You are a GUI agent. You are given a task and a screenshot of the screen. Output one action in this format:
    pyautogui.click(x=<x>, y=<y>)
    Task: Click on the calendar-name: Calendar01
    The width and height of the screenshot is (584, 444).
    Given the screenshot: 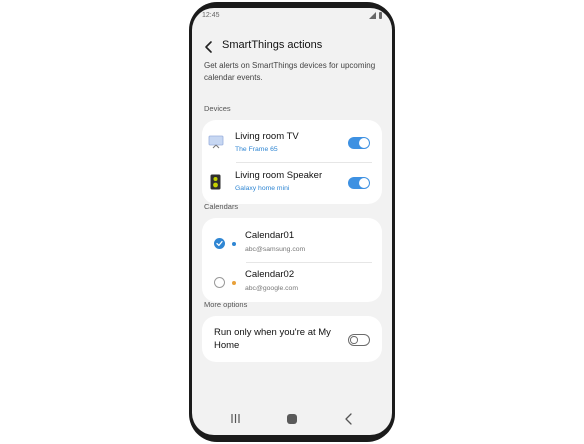 What is the action you would take?
    pyautogui.click(x=270, y=235)
    